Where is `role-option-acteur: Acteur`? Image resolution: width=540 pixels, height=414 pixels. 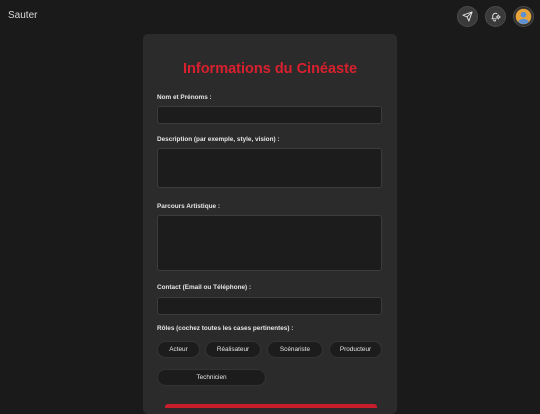 role-option-acteur: Acteur is located at coordinates (178, 349).